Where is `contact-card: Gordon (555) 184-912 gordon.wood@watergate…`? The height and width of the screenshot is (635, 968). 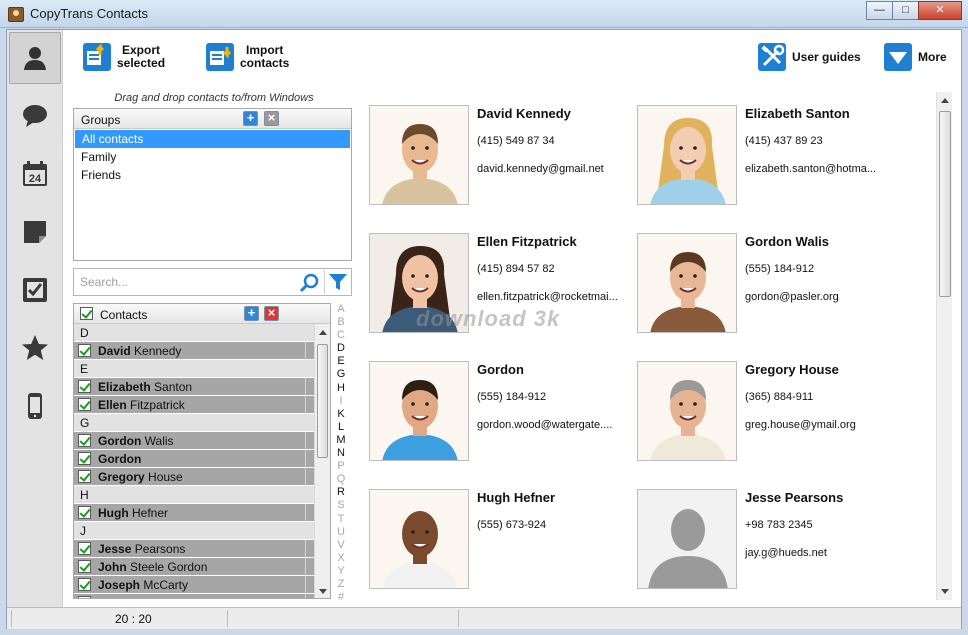
contact-card: Gordon (555) 184-912 gordon.wood@watergate… is located at coordinates (497, 404).